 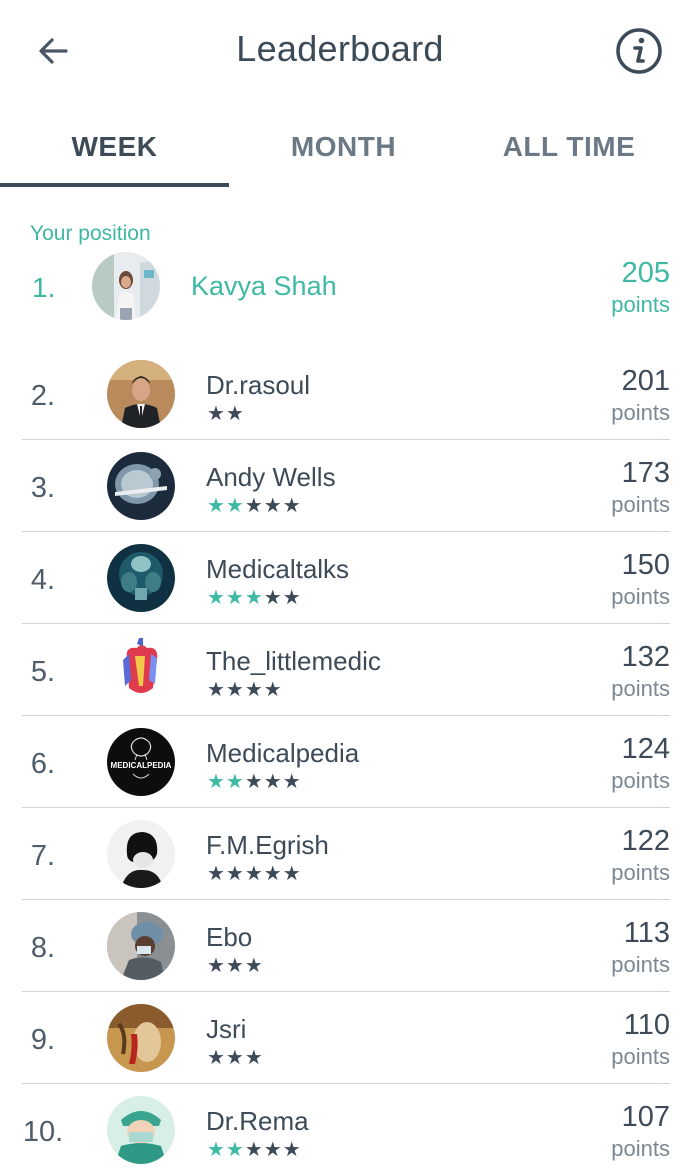 What do you see at coordinates (340, 1038) in the screenshot?
I see `leaderboard-row: 9. Jsri ★★★ 110 points` at bounding box center [340, 1038].